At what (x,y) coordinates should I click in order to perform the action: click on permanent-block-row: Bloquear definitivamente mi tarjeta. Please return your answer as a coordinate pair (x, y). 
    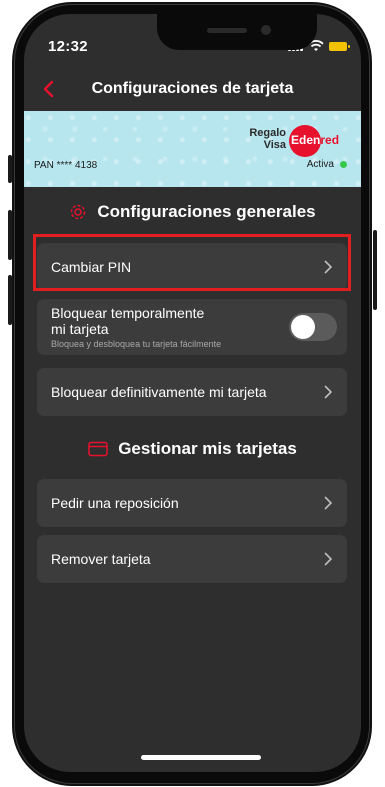
    Looking at the image, I should click on (192, 392).